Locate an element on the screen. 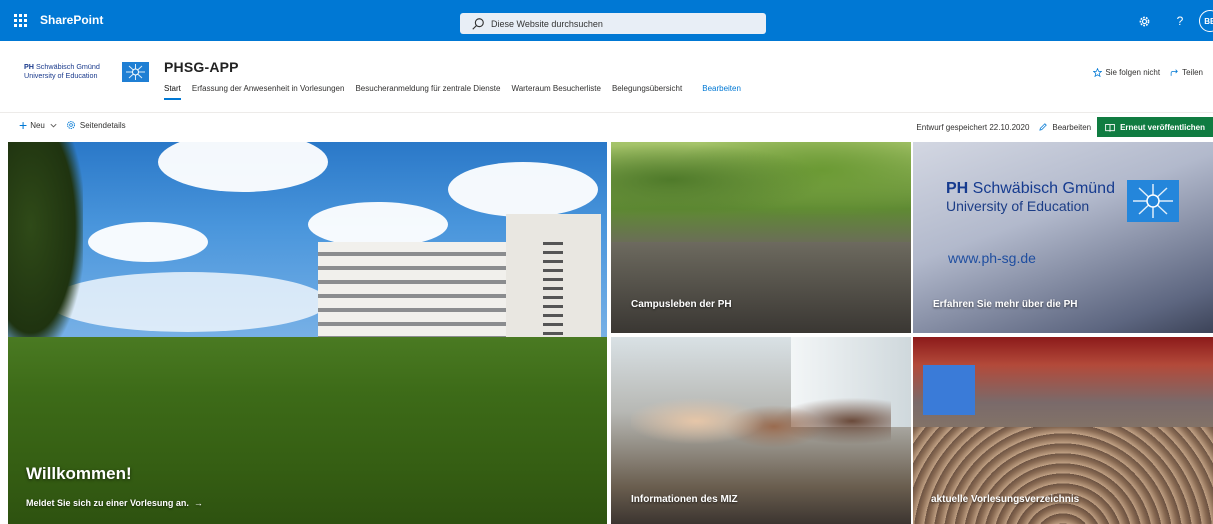 This screenshot has width=1213, height=524. ph-tile-logo-bold: PH is located at coordinates (957, 188).